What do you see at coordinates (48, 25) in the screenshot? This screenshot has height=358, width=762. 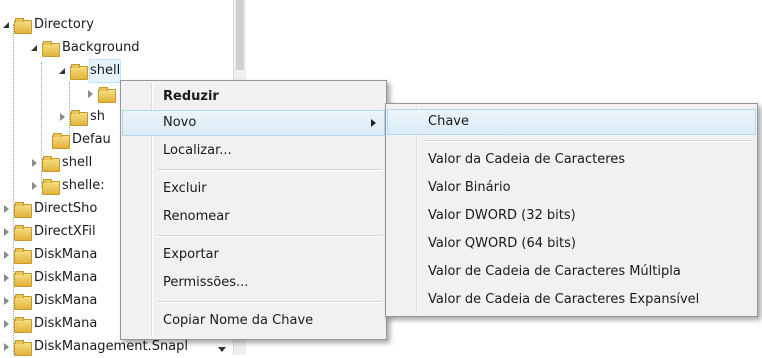 I see `tree-item-directory: Directory` at bounding box center [48, 25].